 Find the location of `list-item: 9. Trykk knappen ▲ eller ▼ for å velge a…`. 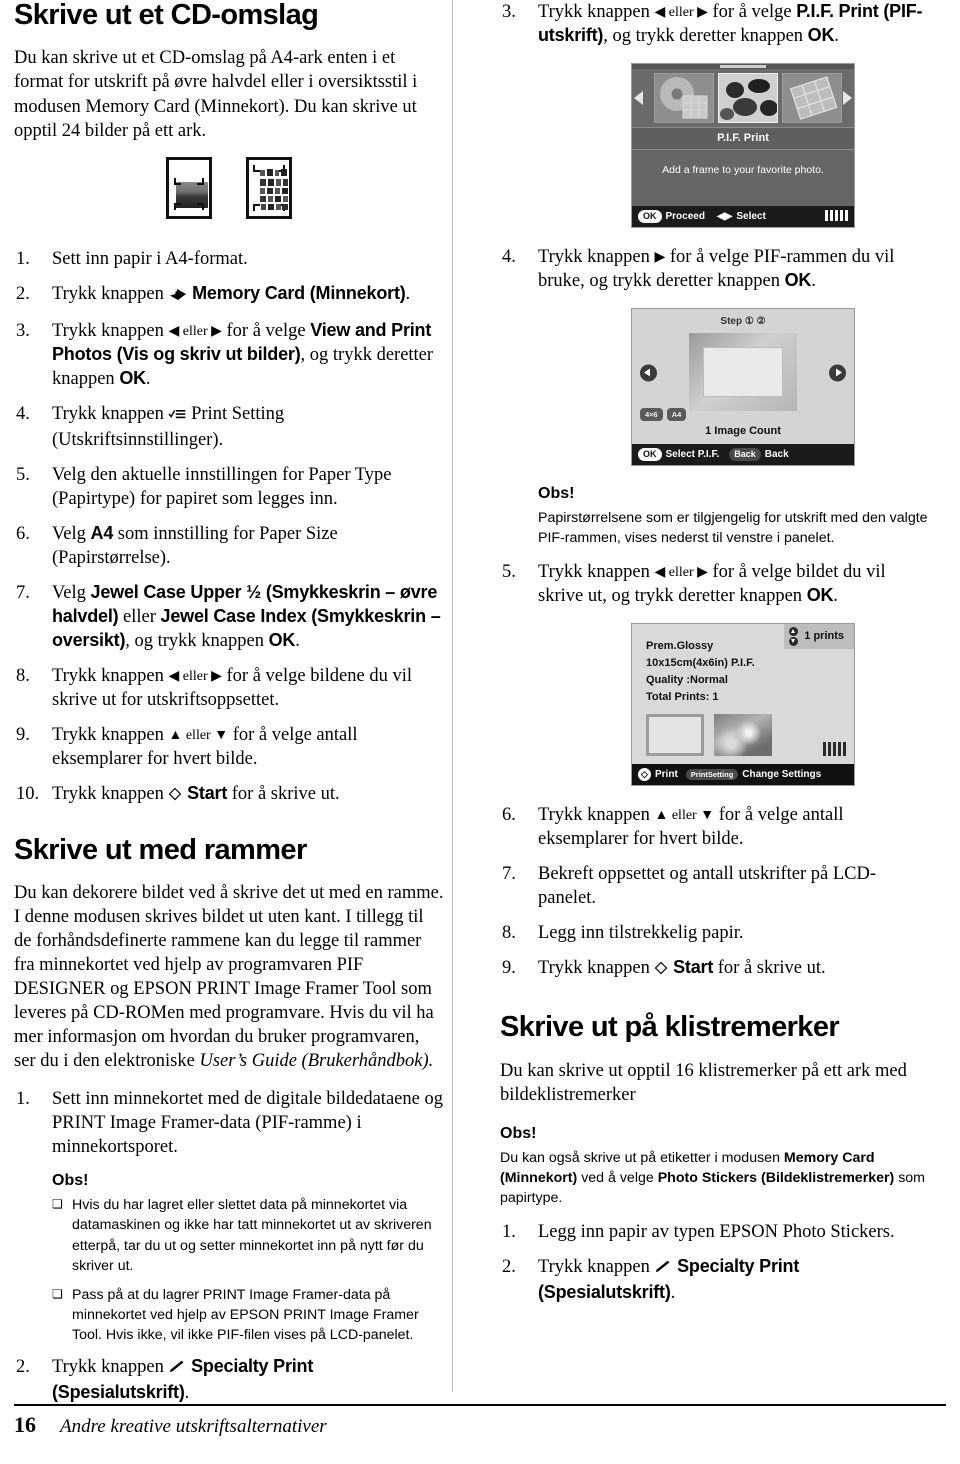

list-item: 9. Trykk knappen ▲ eller ▼ for å velge a… is located at coordinates (229, 747).